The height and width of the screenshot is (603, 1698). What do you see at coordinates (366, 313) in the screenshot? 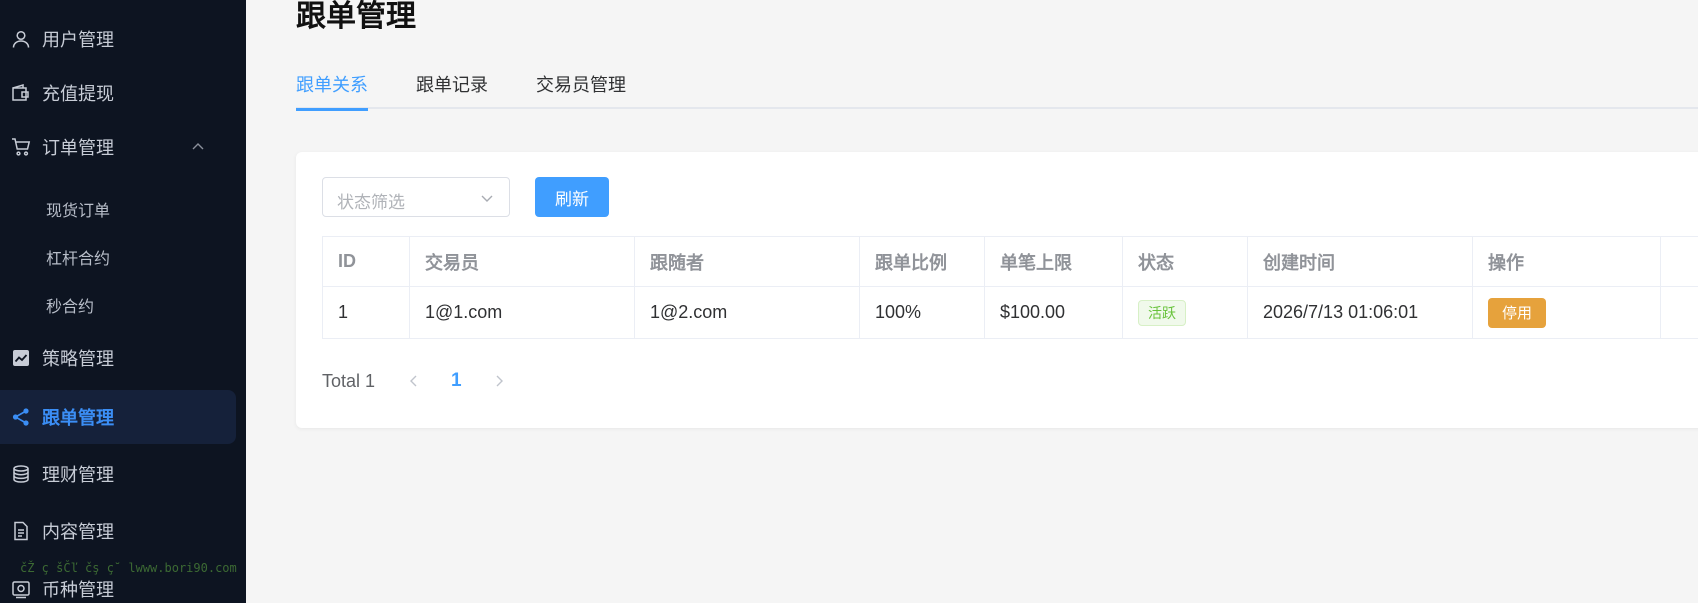
I see `cell-id: 1` at bounding box center [366, 313].